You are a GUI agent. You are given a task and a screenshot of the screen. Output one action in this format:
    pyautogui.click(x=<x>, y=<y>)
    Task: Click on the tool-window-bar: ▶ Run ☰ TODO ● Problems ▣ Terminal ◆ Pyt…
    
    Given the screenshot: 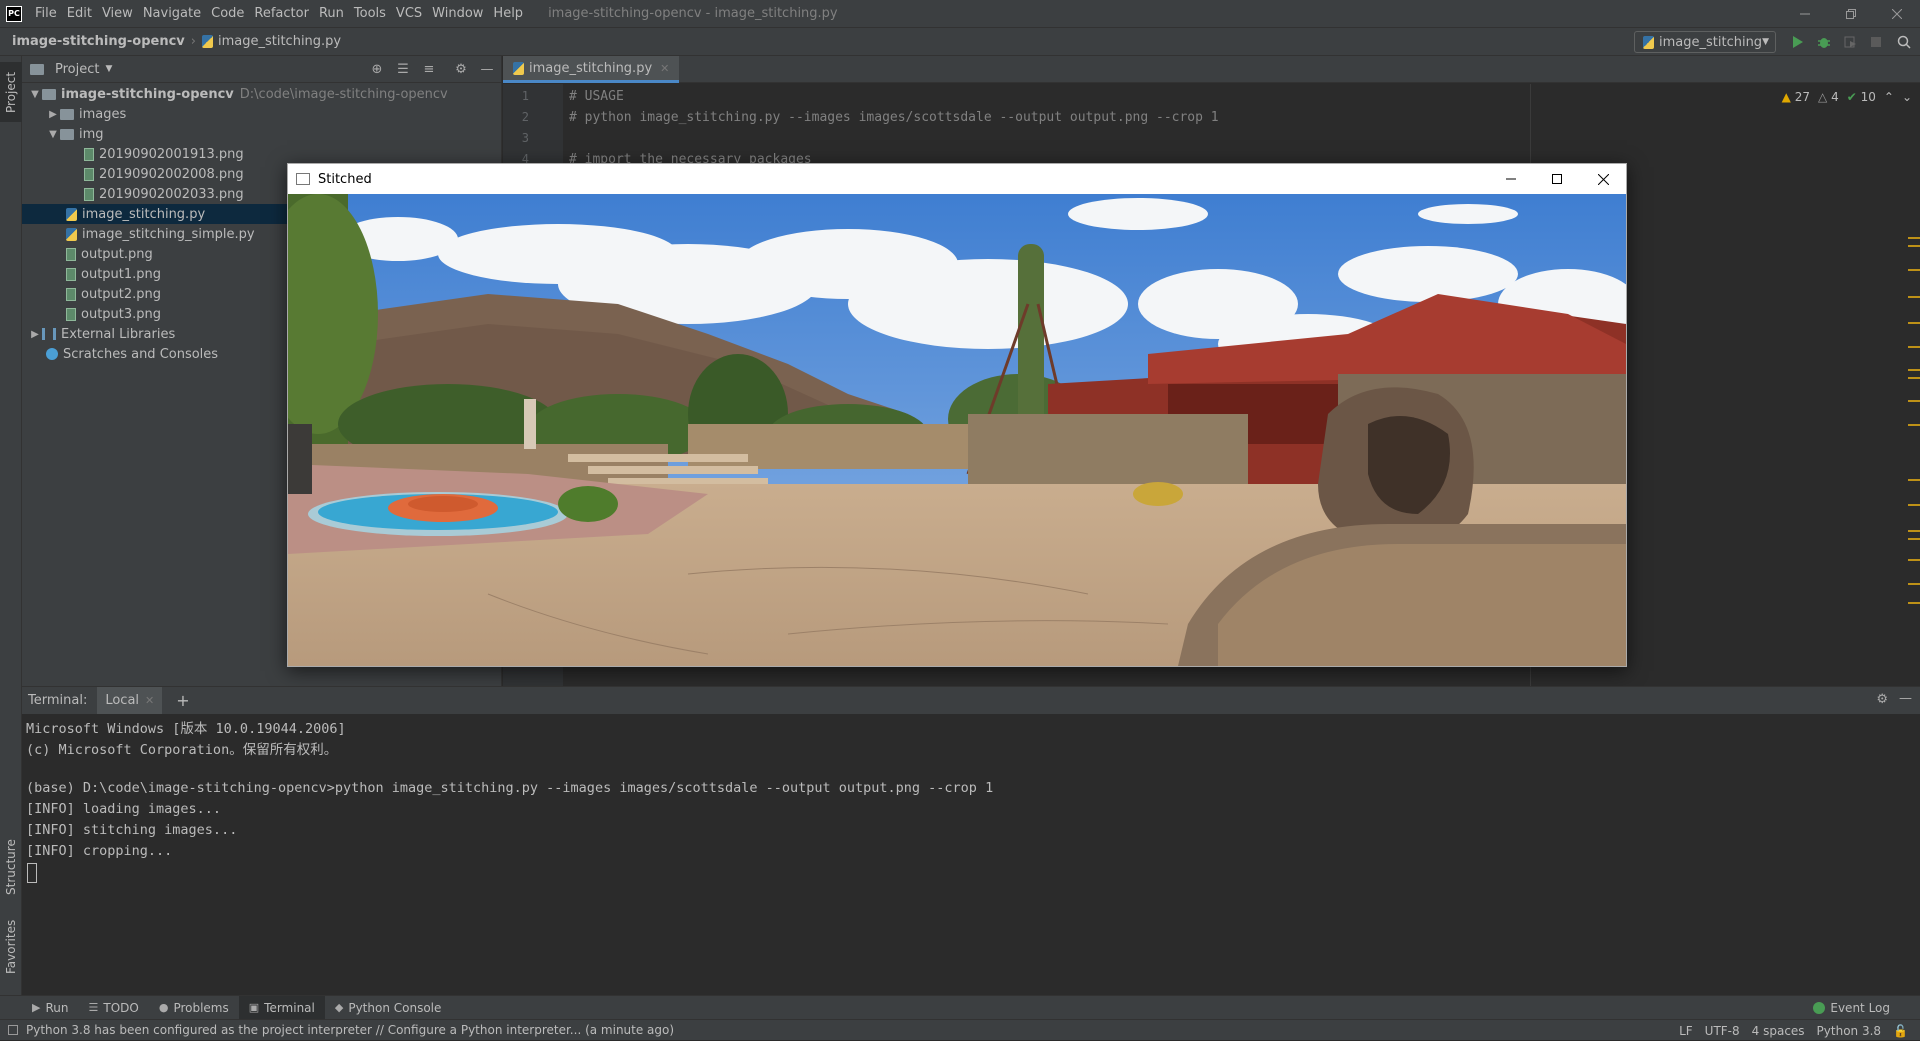 What is the action you would take?
    pyautogui.click(x=960, y=1007)
    